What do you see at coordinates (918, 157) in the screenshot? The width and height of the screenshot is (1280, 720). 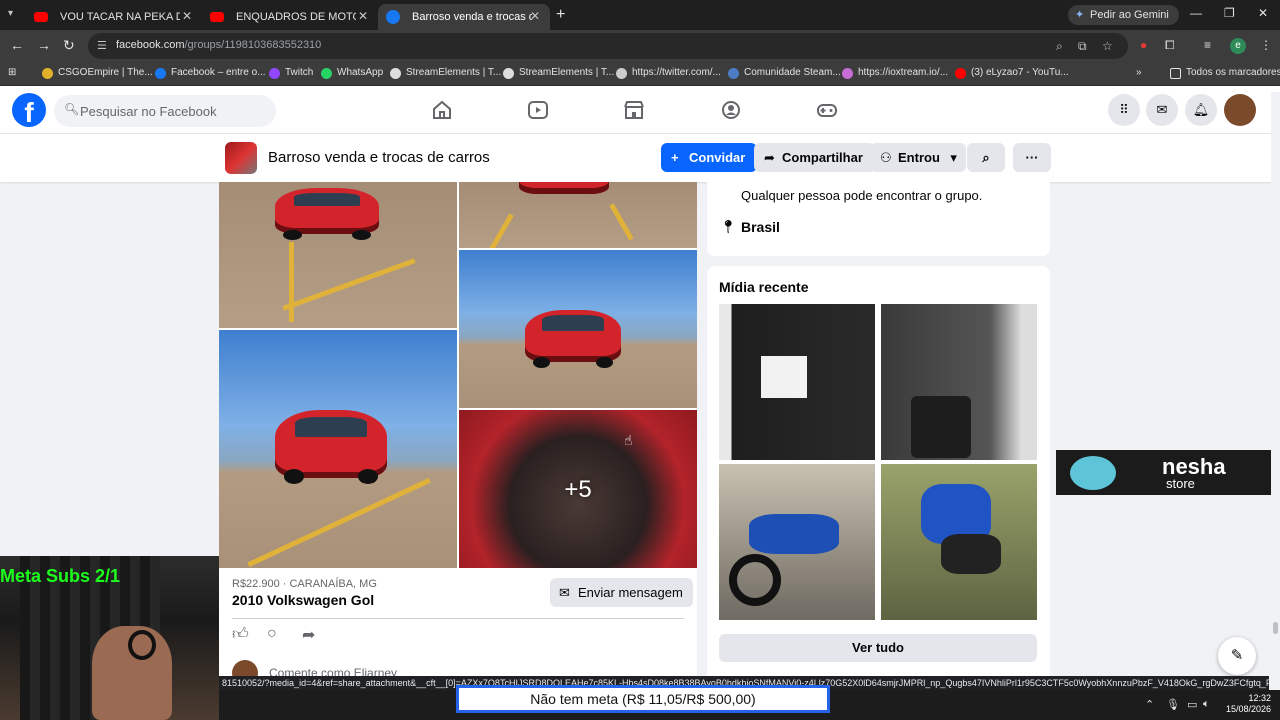 I see `joined-dropdown-button: ⚇ Entrou ▾` at bounding box center [918, 157].